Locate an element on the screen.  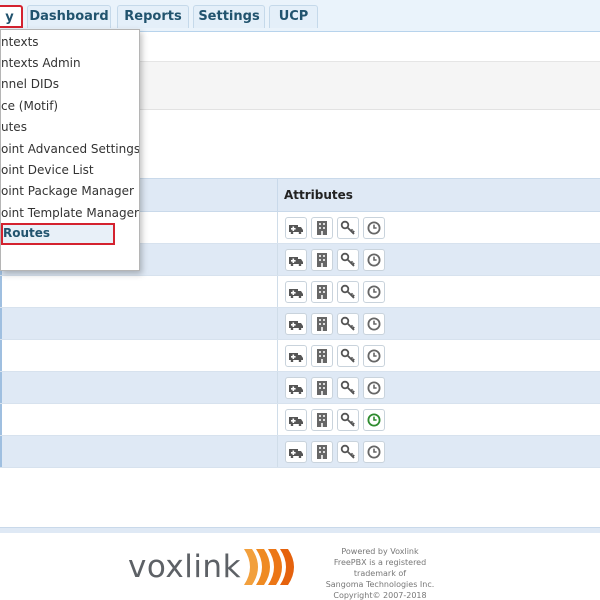
menu-item-label: Routes is located at coordinates (27, 233).